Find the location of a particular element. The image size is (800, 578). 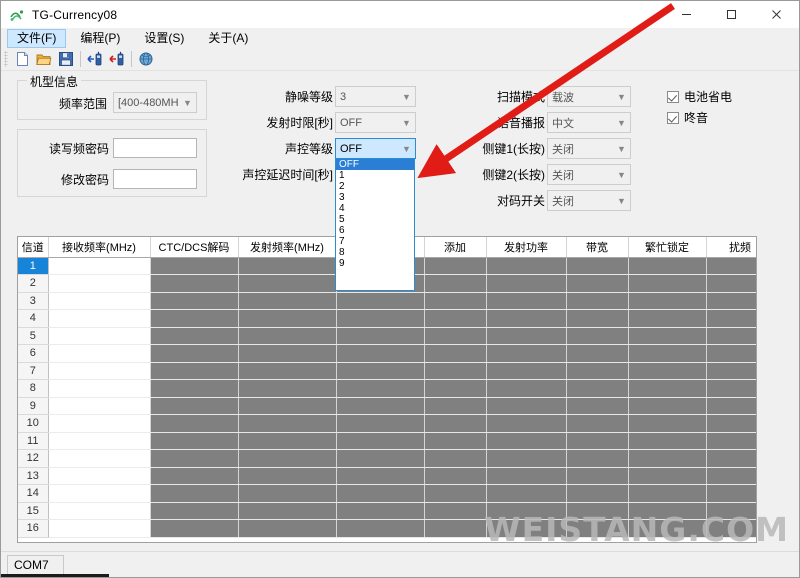

new-file-icon is located at coordinates (22, 59).